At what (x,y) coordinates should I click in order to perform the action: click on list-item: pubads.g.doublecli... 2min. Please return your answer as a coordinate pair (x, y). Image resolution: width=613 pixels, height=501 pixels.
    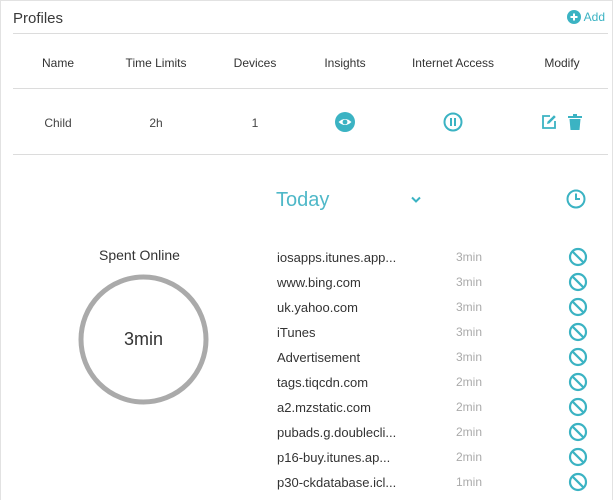
    Looking at the image, I should click on (307, 433).